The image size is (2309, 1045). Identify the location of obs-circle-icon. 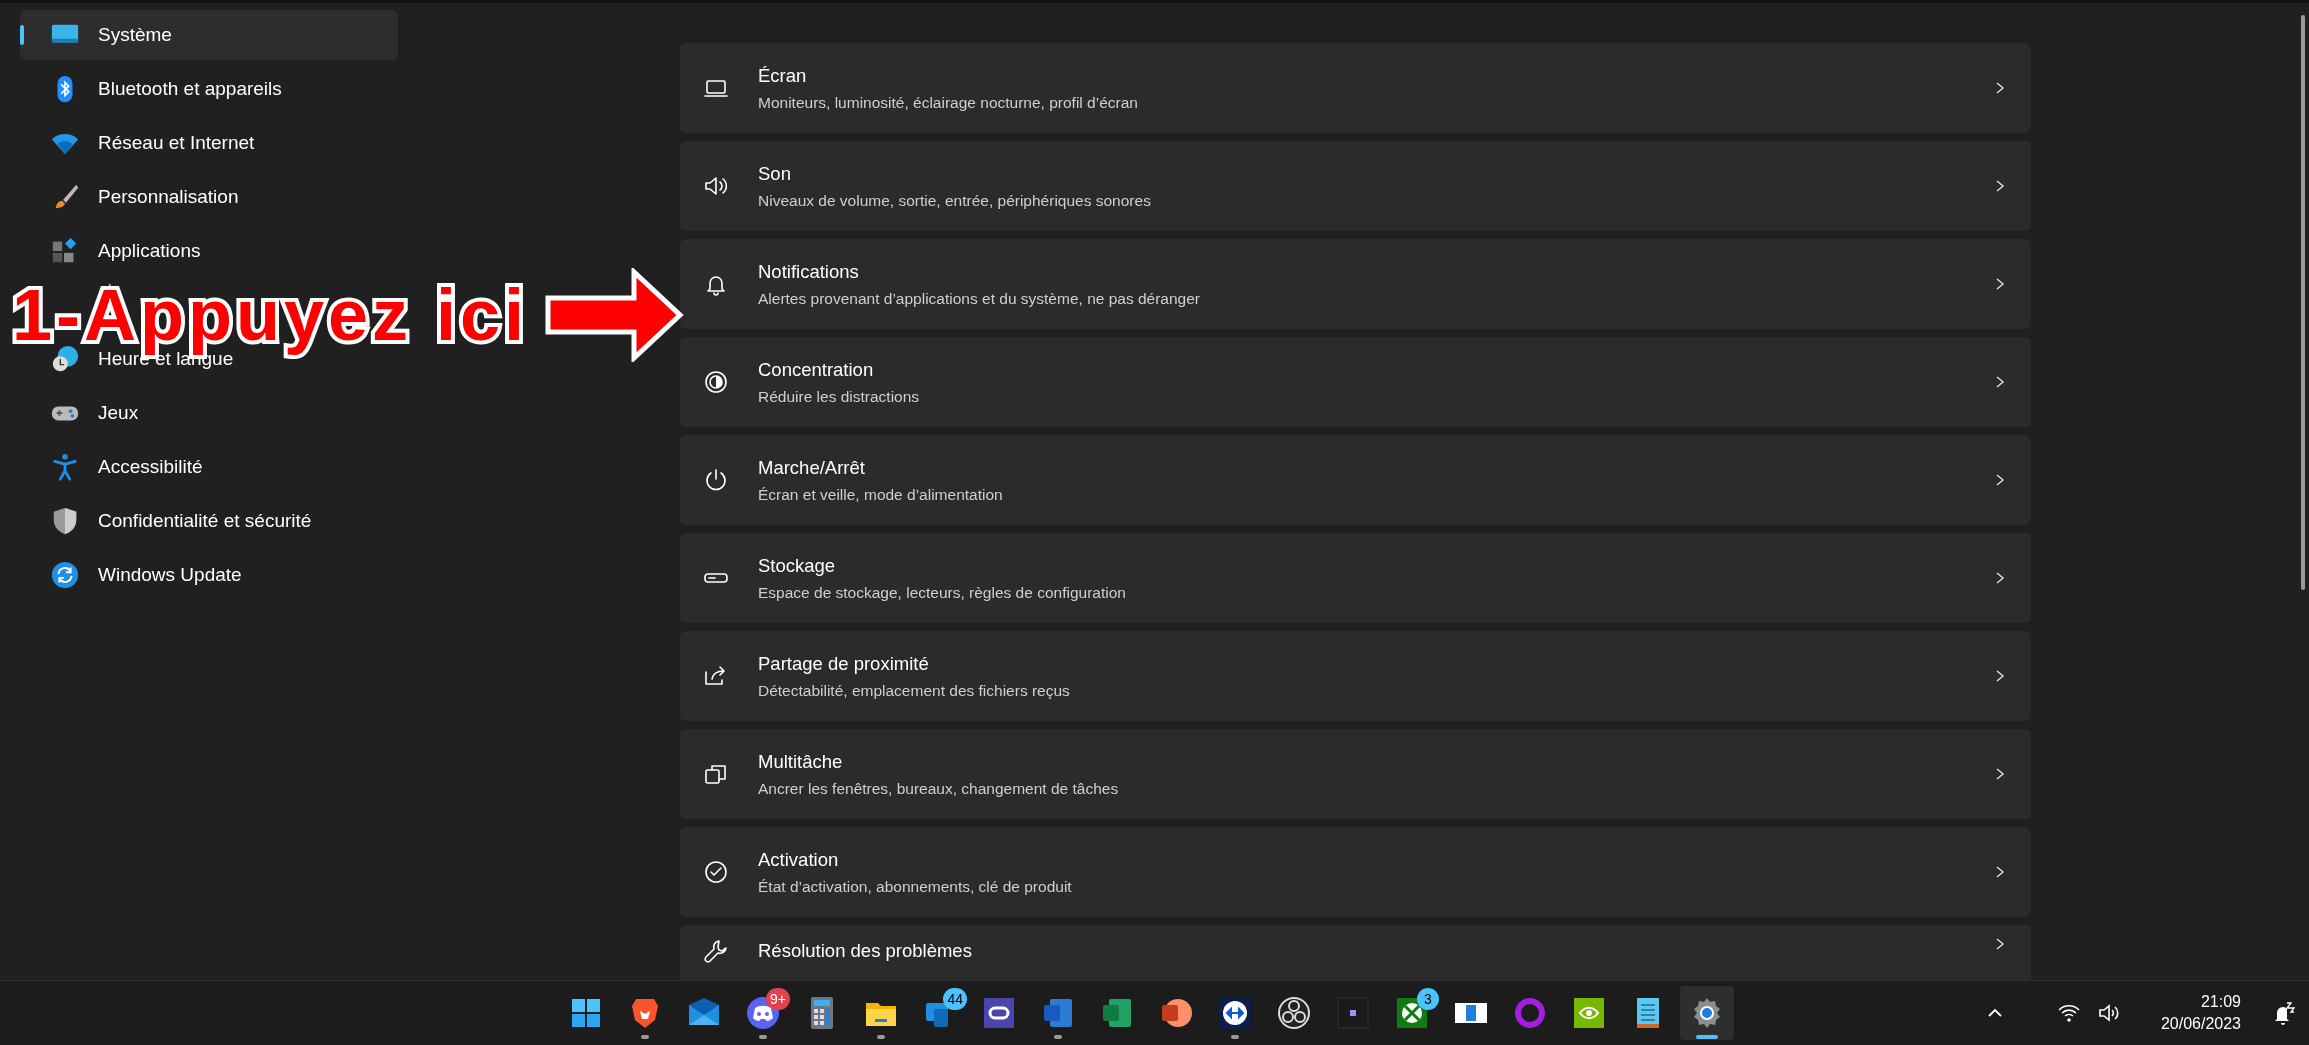
(1294, 1013).